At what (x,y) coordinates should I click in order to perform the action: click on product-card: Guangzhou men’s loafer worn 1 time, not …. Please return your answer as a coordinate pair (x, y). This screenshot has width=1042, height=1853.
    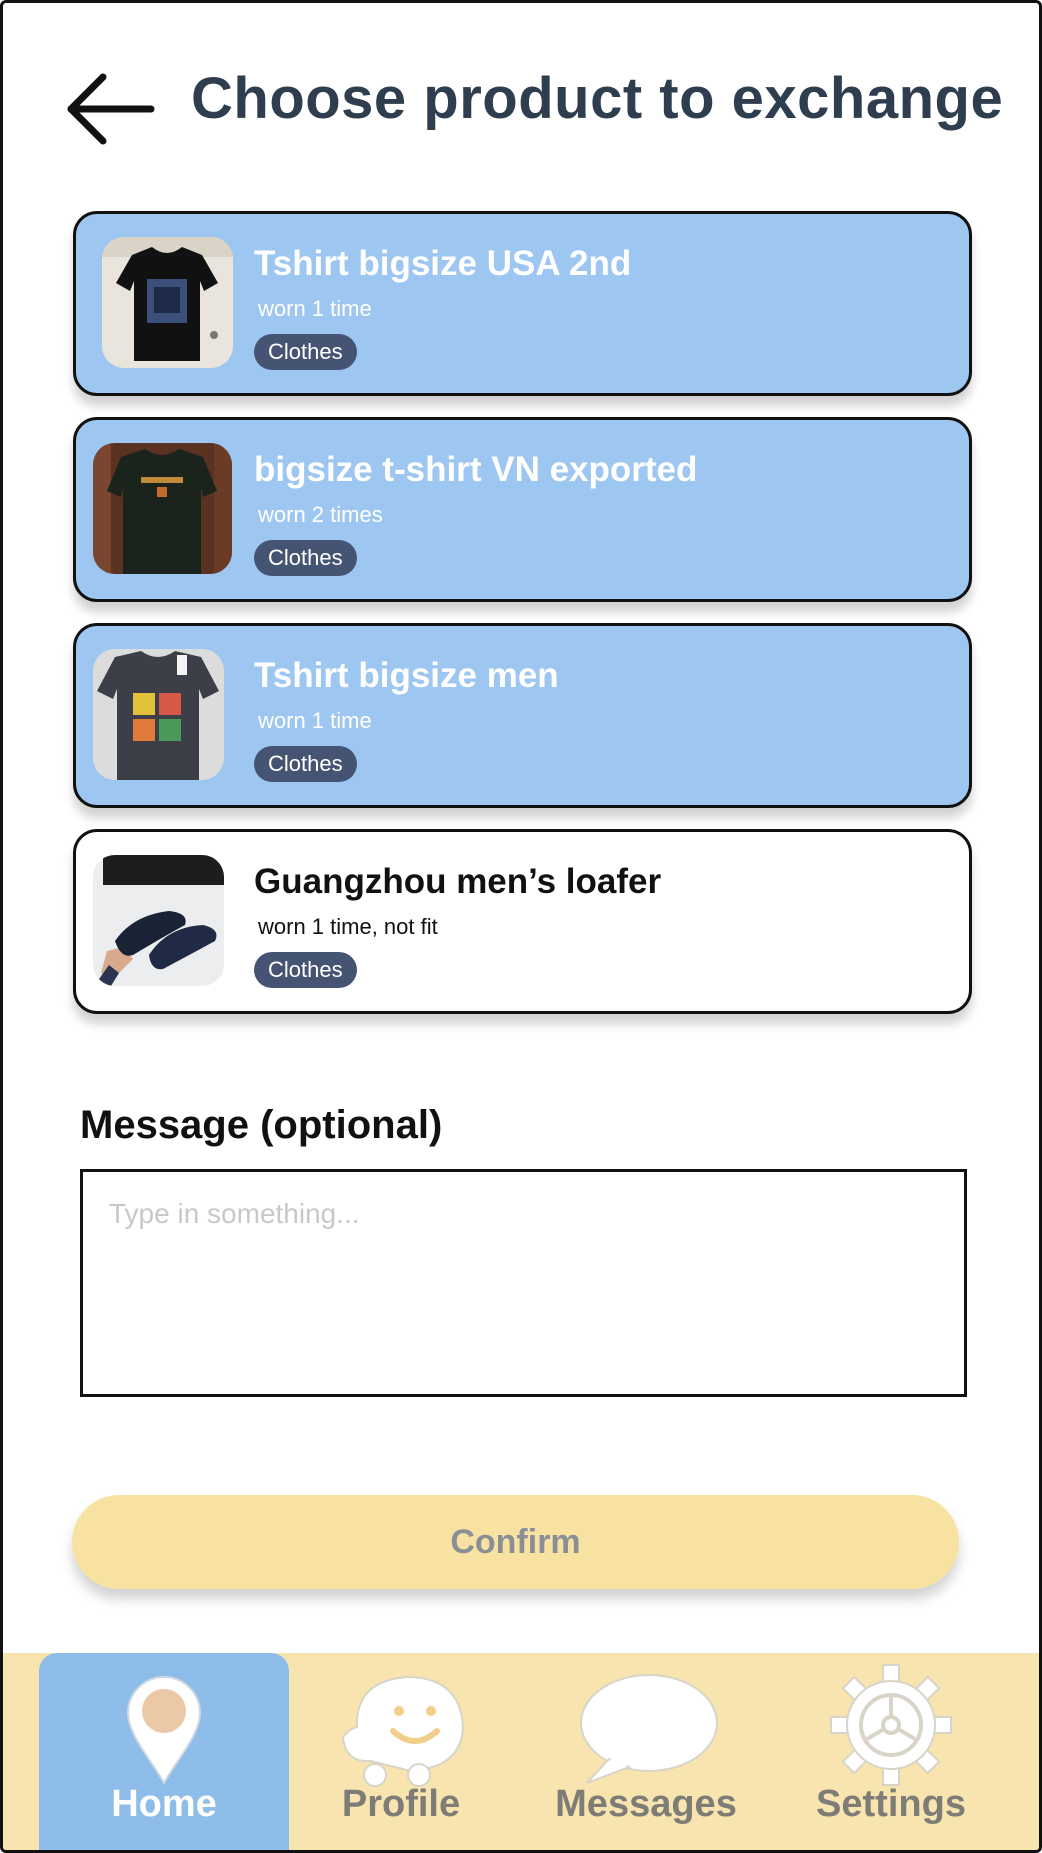
    Looking at the image, I should click on (522, 921).